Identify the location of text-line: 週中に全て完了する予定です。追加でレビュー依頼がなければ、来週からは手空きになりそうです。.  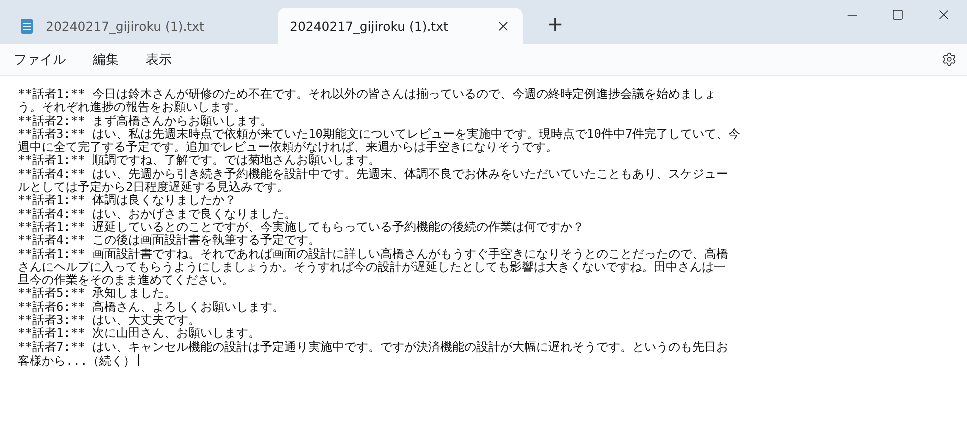
(288, 147).